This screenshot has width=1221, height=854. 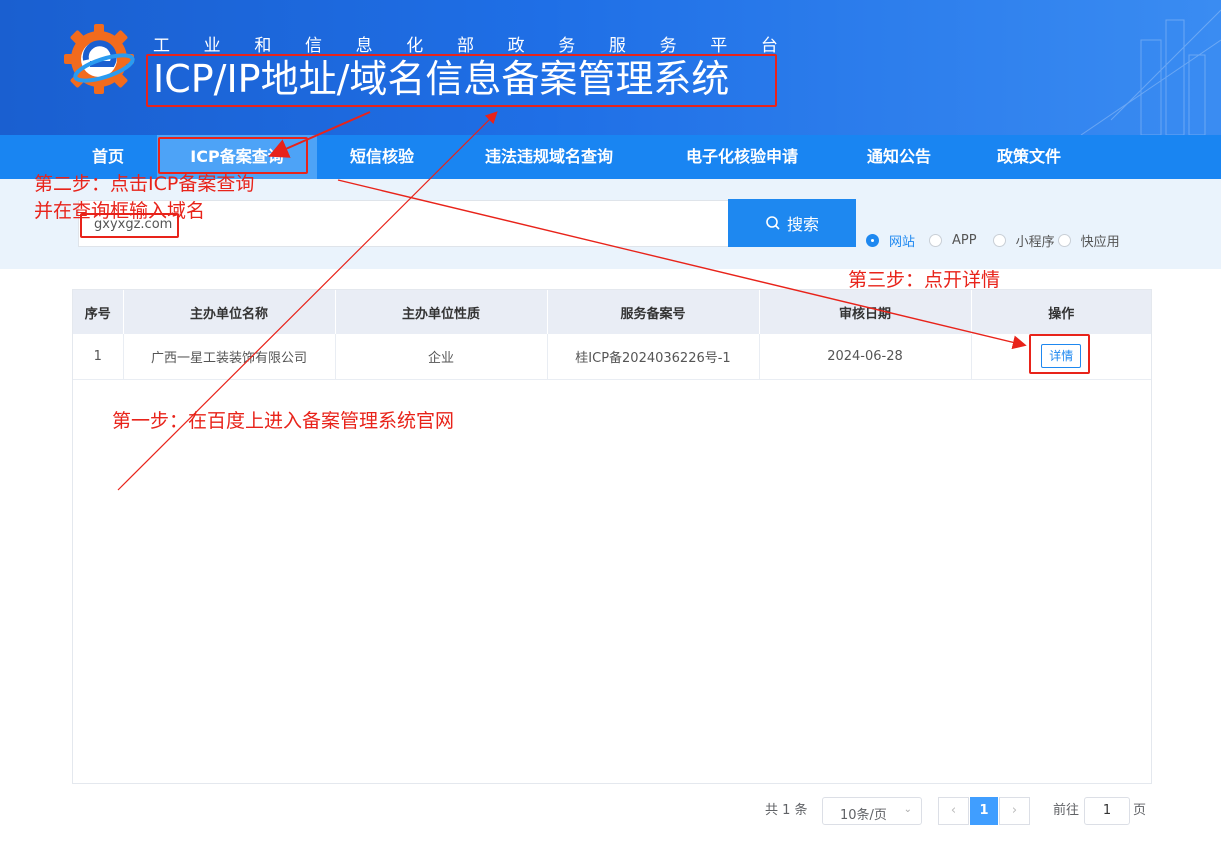 I want to click on subtitle-char: 平, so click(x=719, y=46).